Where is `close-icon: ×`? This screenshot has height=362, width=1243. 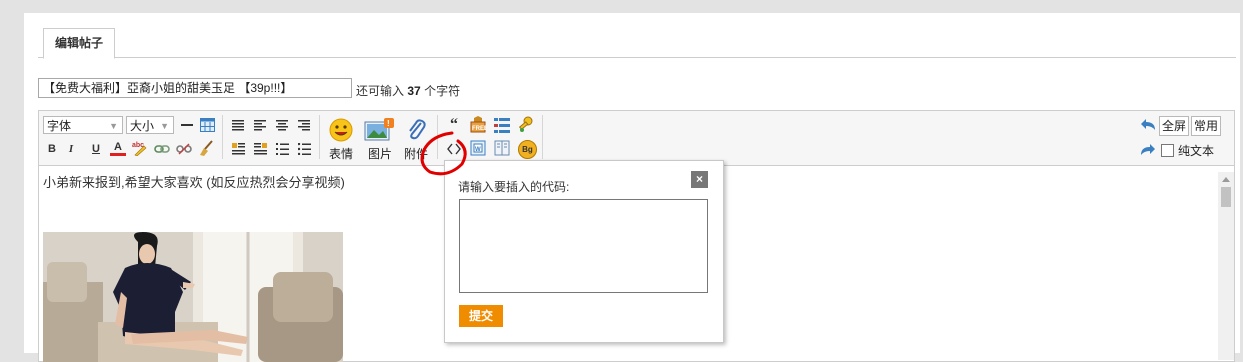
close-icon: × is located at coordinates (699, 179).